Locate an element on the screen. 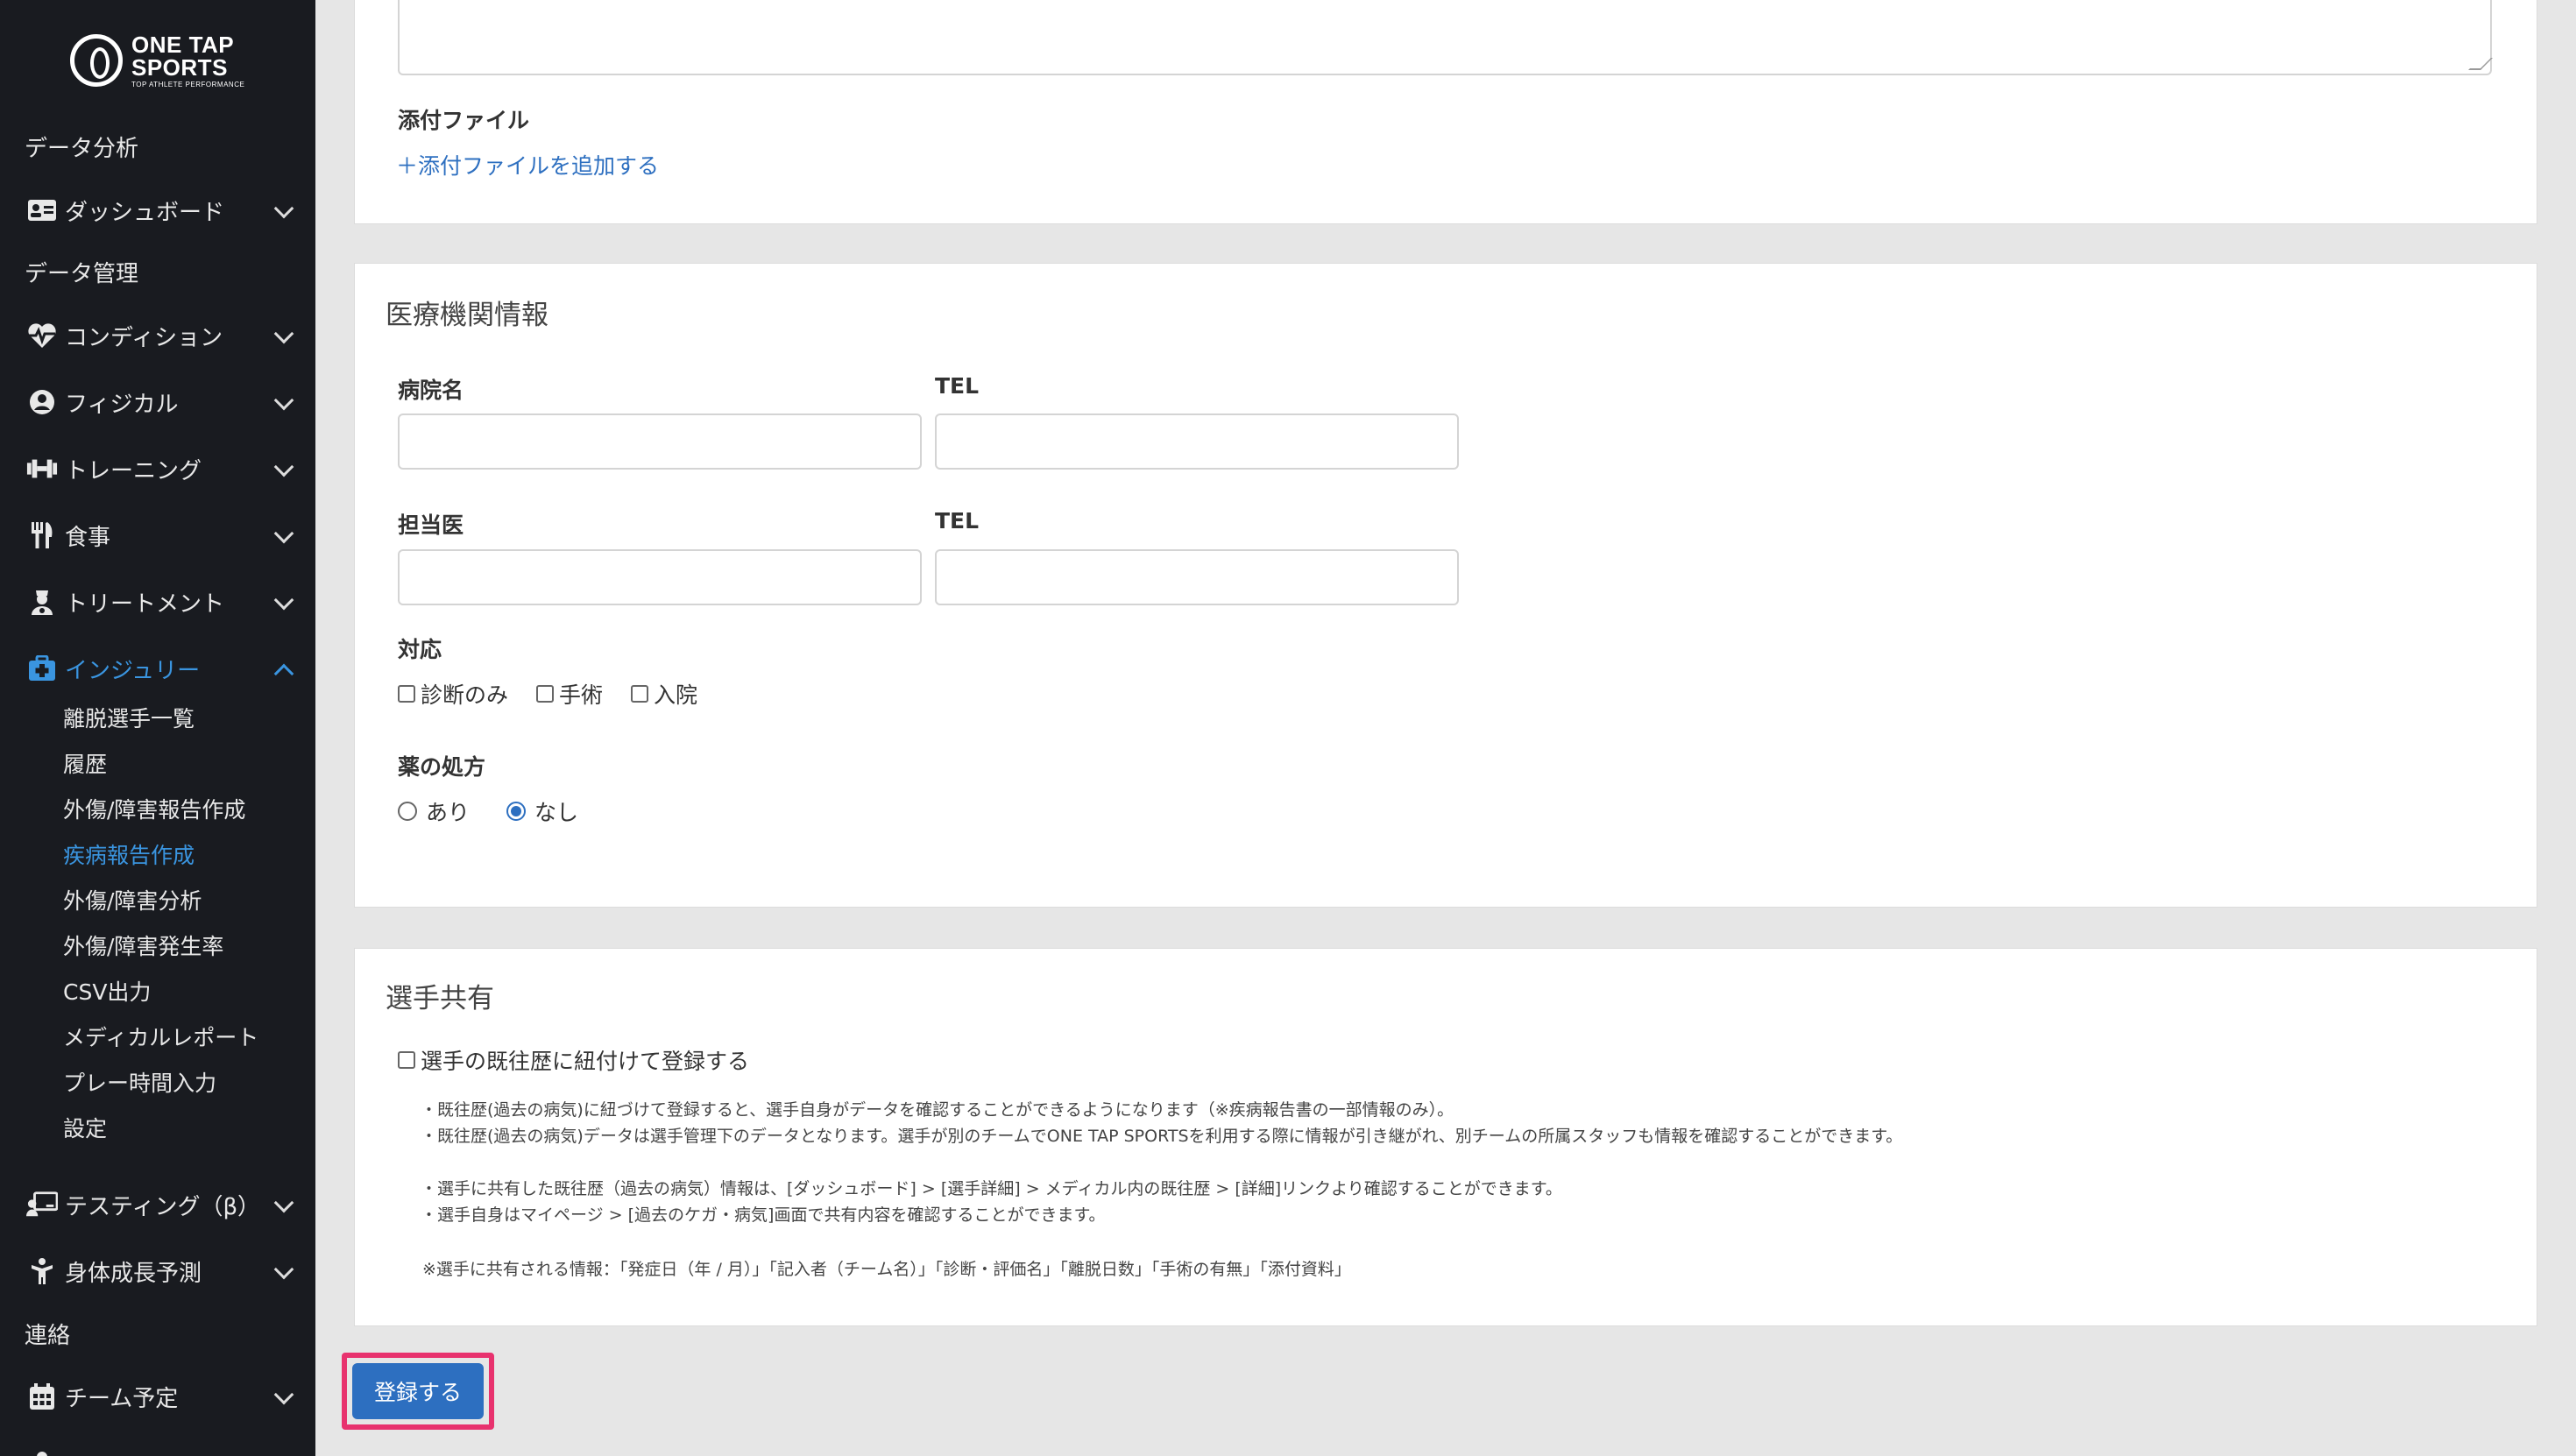  sidebar-item-dashboard: ダッシュボード is located at coordinates (157, 210).